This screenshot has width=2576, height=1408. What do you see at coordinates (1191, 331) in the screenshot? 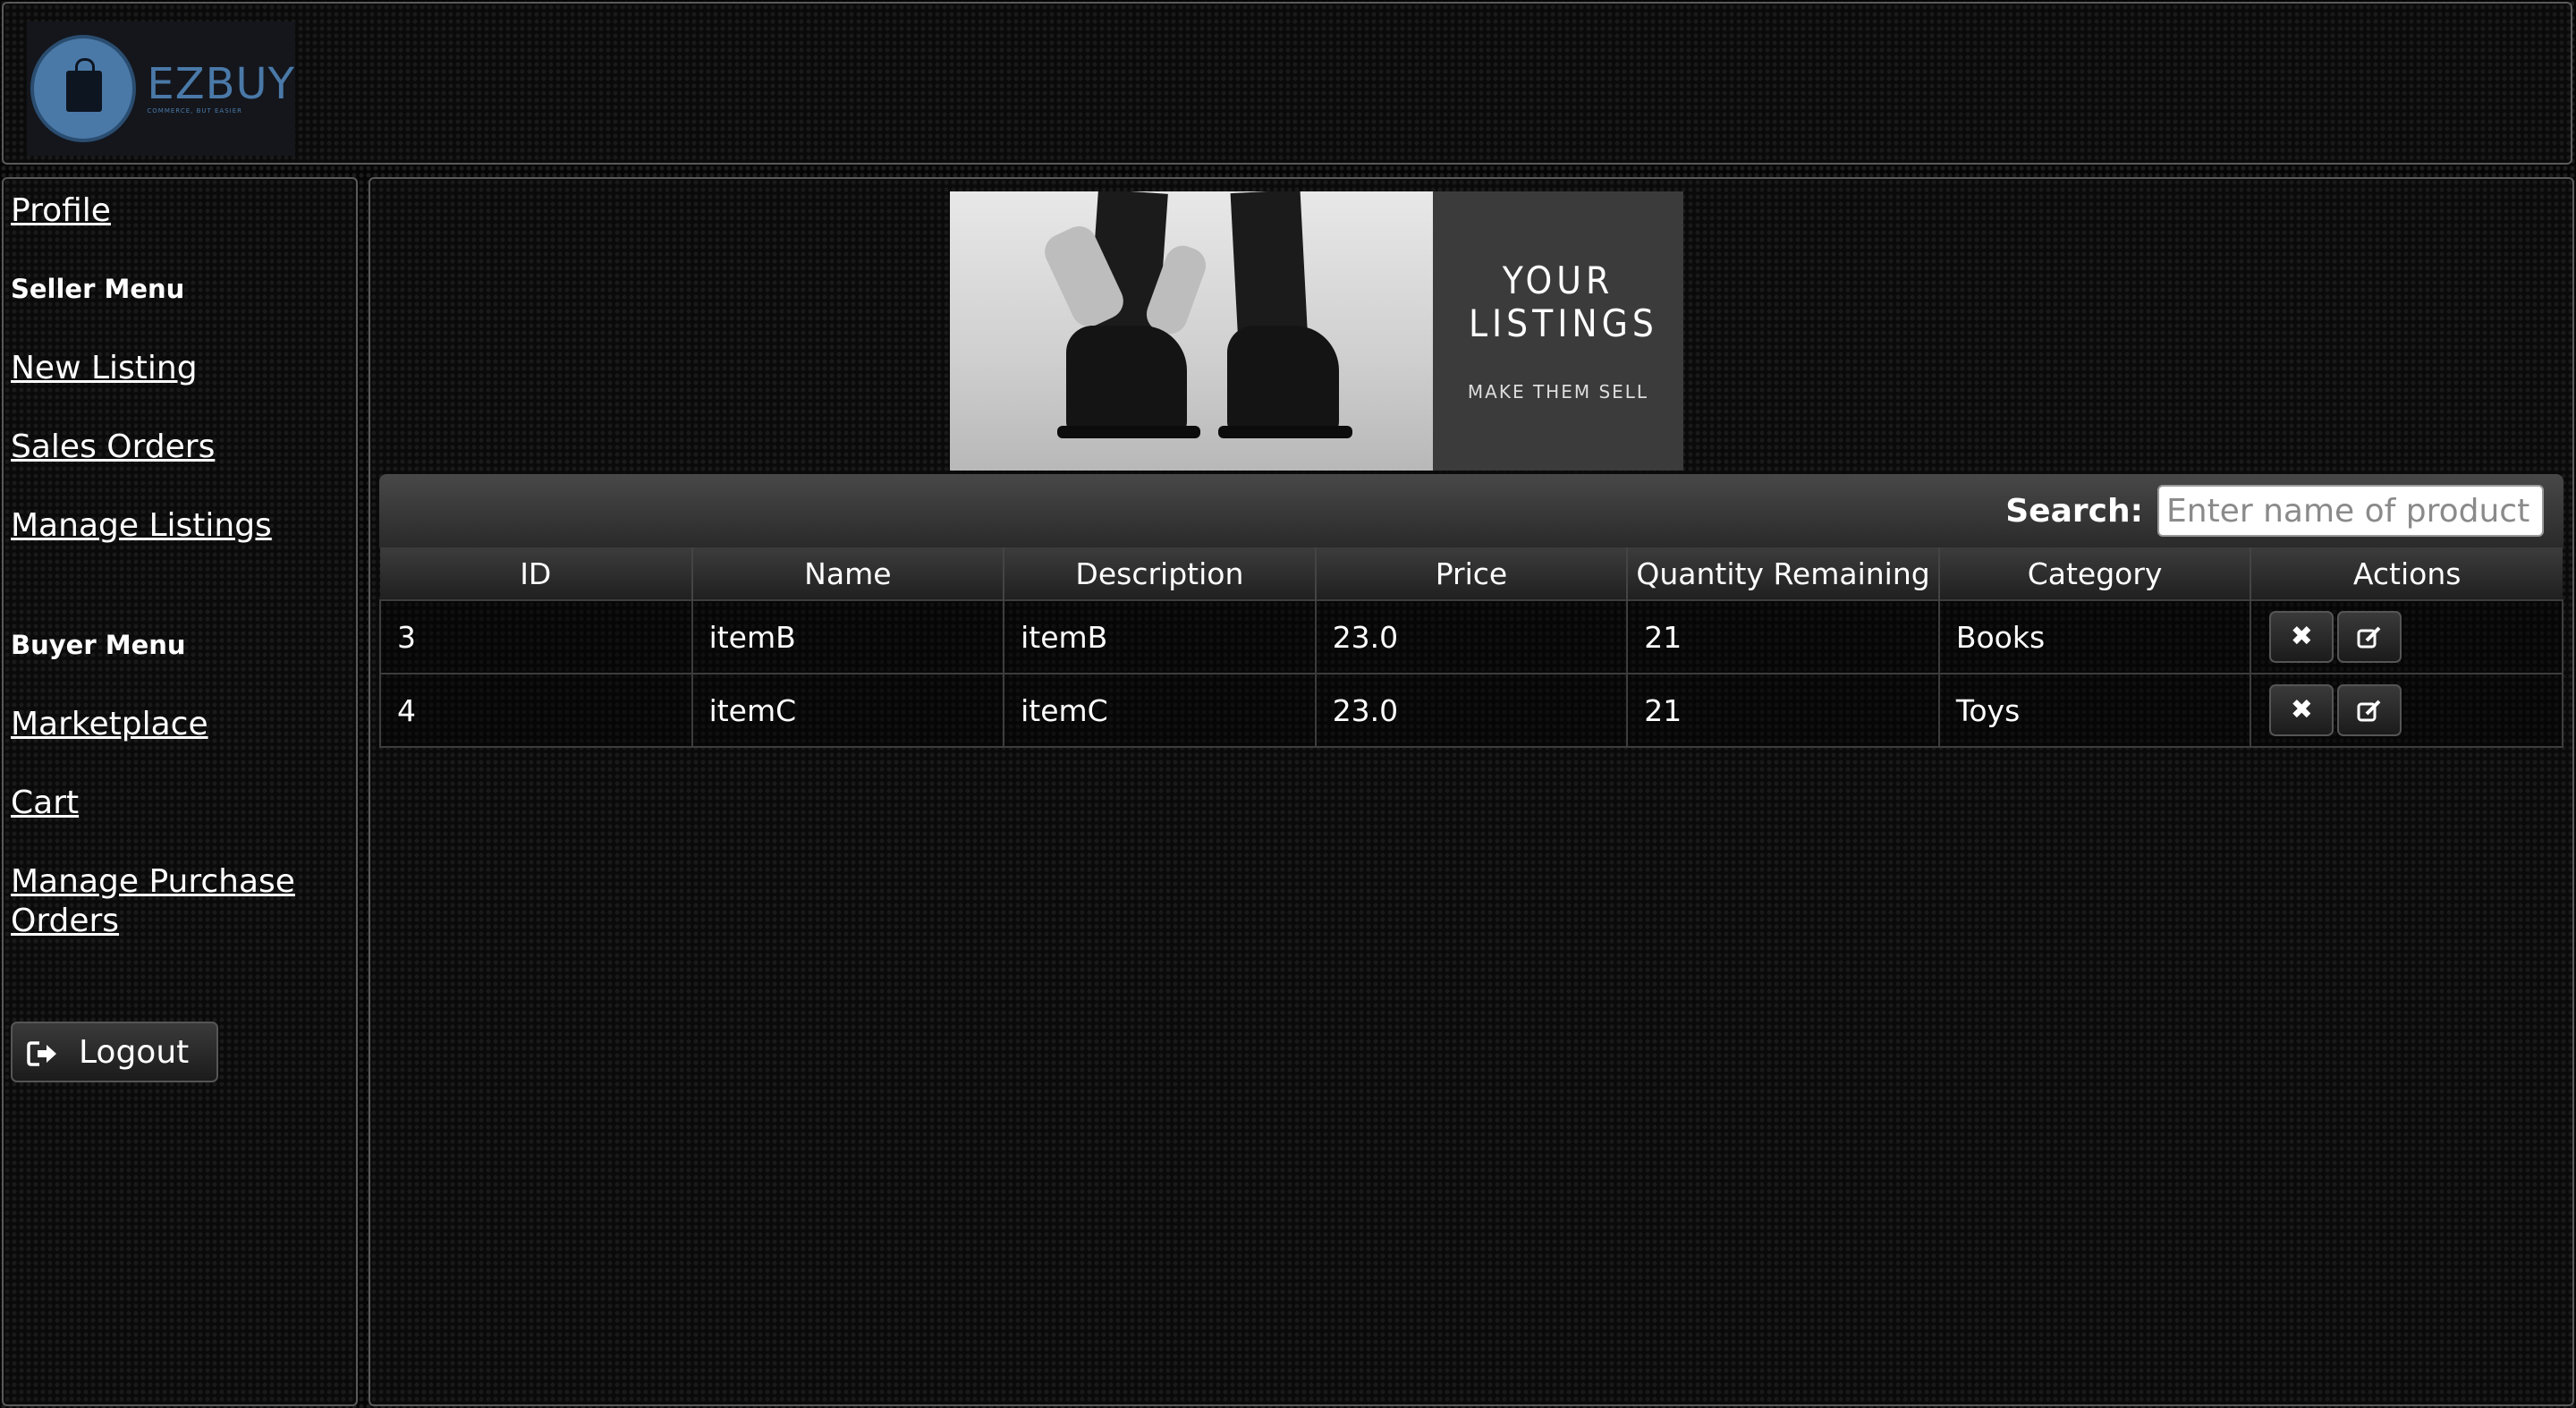
I see `boots-photo` at bounding box center [1191, 331].